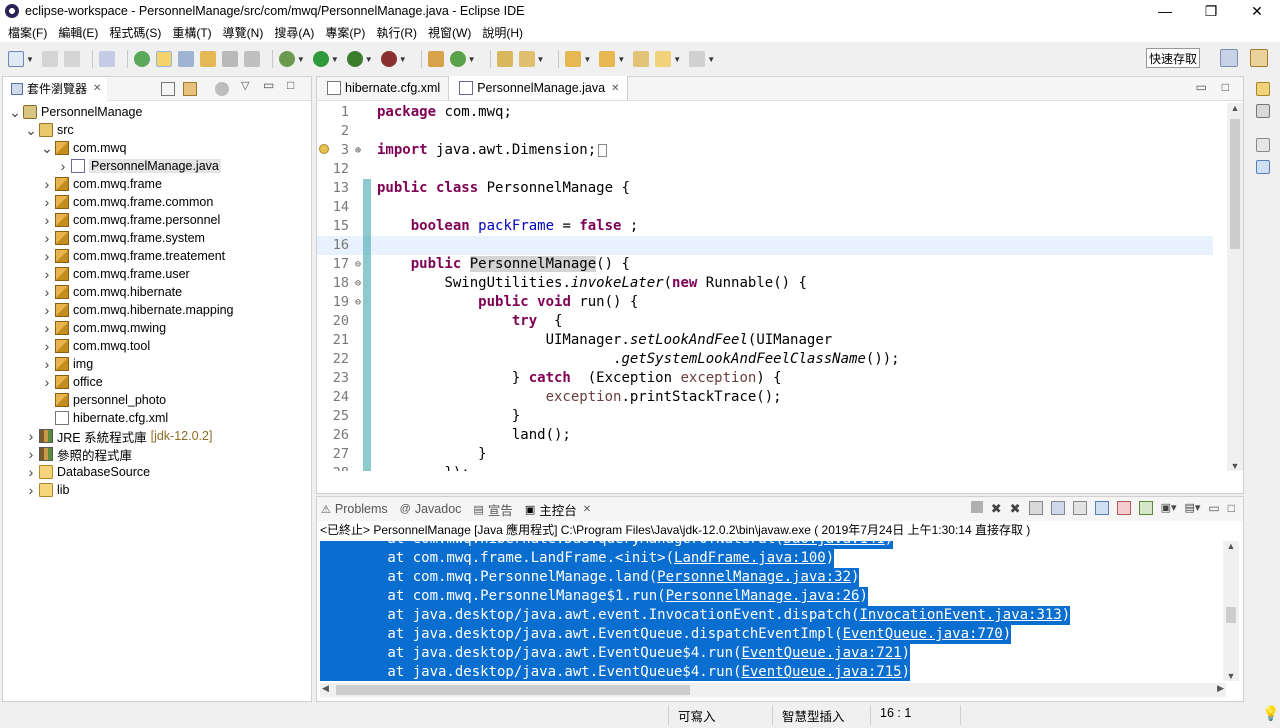  Describe the element at coordinates (78, 32) in the screenshot. I see `menu-edit: 編輯(E)` at that location.